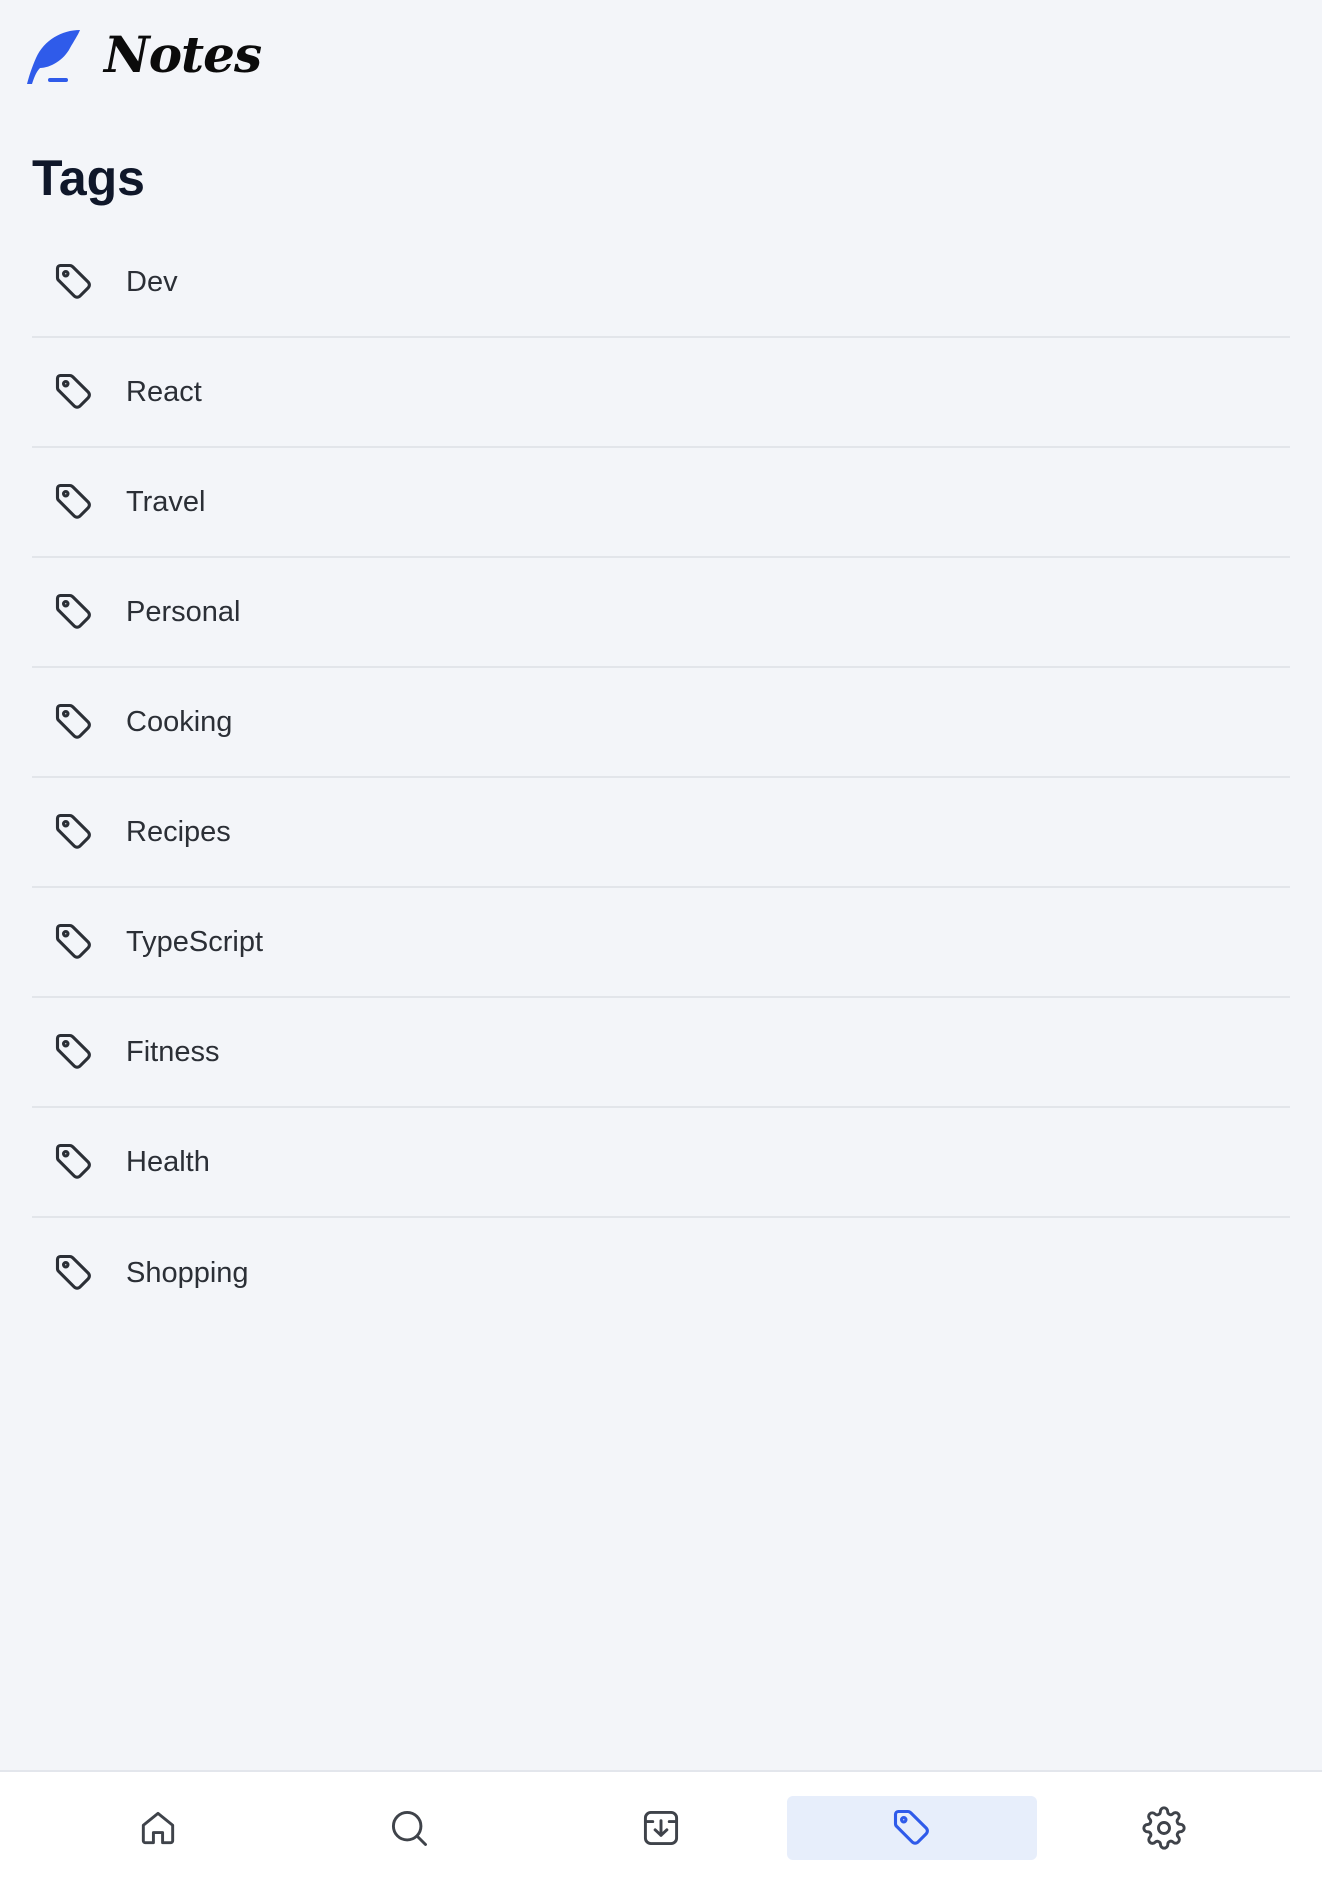 The height and width of the screenshot is (1882, 1322). I want to click on tag-item-react: React, so click(661, 393).